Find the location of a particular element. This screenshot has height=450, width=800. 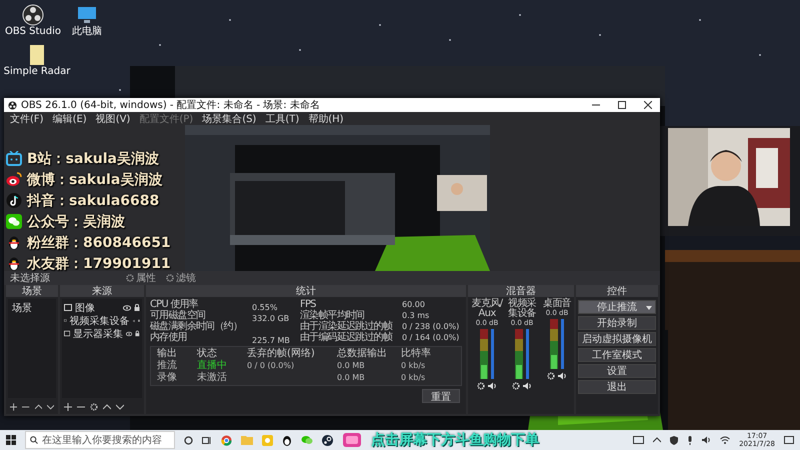

sticker-icon is located at coordinates (352, 440).